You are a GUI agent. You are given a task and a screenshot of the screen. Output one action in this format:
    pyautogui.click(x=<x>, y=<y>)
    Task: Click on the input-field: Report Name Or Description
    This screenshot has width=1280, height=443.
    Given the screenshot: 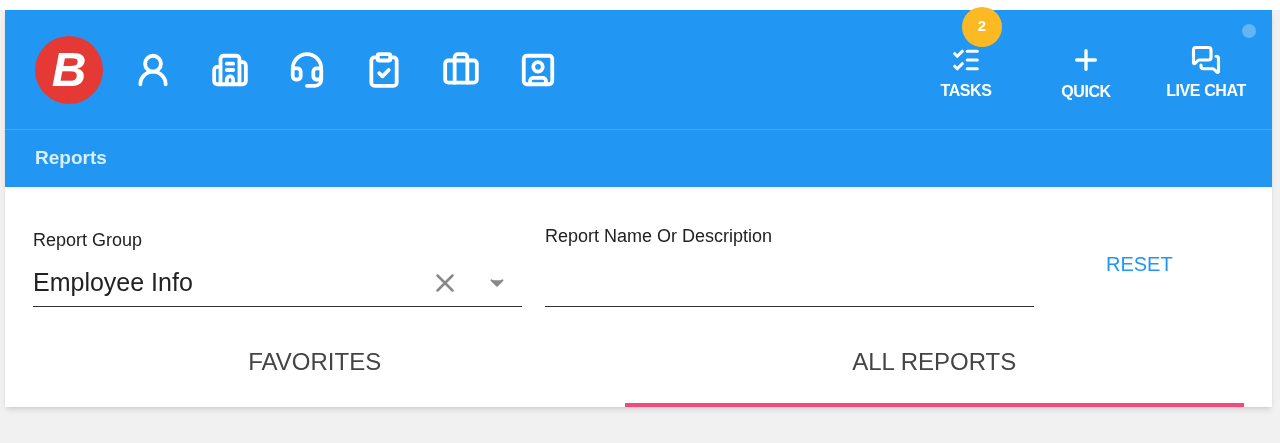 What is the action you would take?
    pyautogui.click(x=789, y=262)
    